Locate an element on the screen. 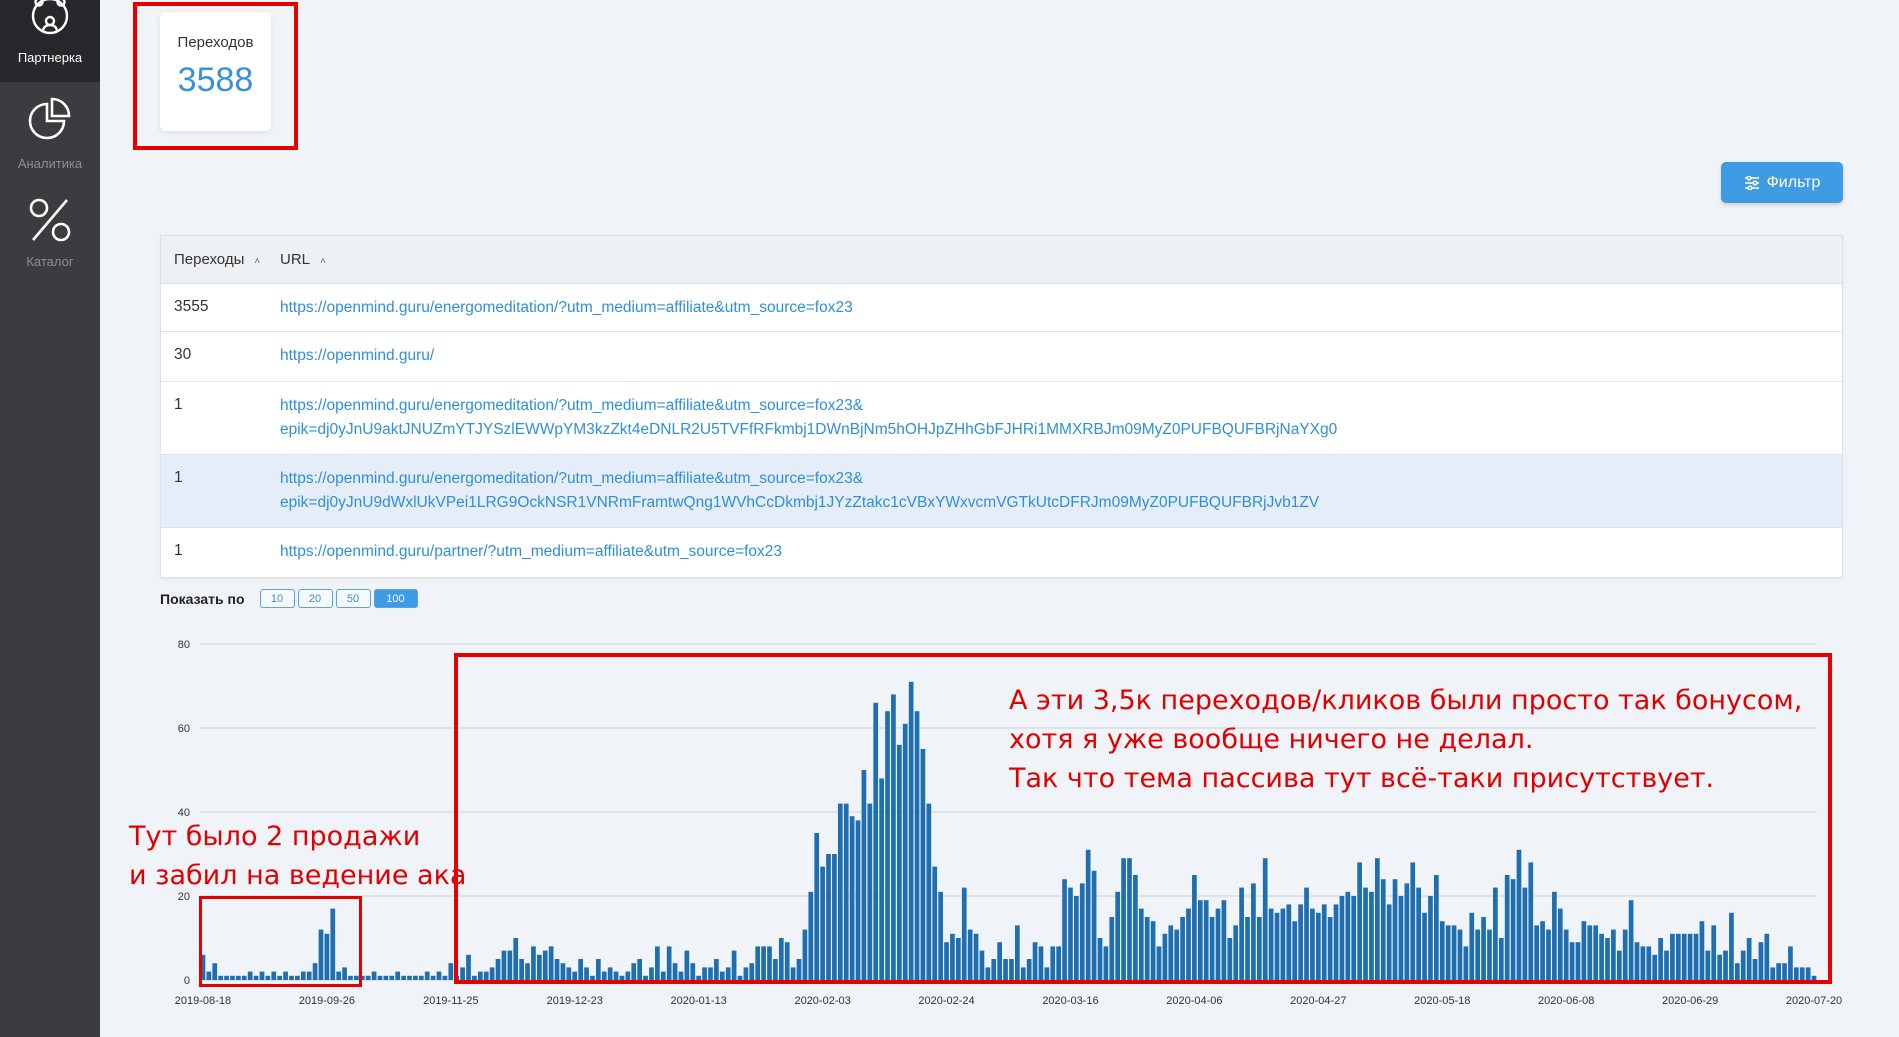 Image resolution: width=1899 pixels, height=1037 pixels. x-tick-label: 2019-09-26 is located at coordinates (327, 1001).